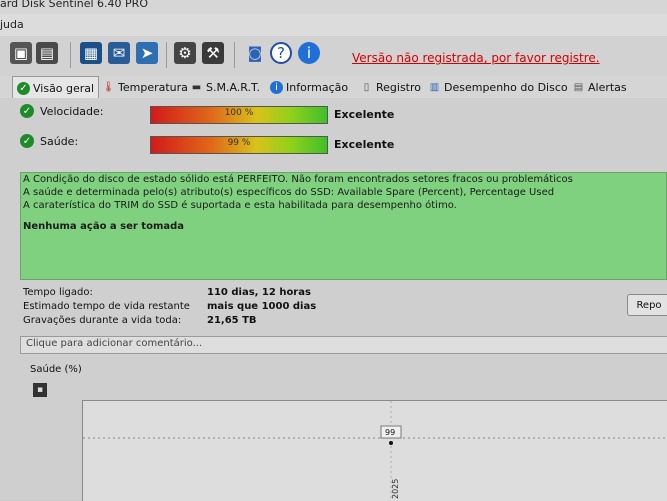  Describe the element at coordinates (108, 87) in the screenshot. I see `thermometer-icon: 🌡` at that location.